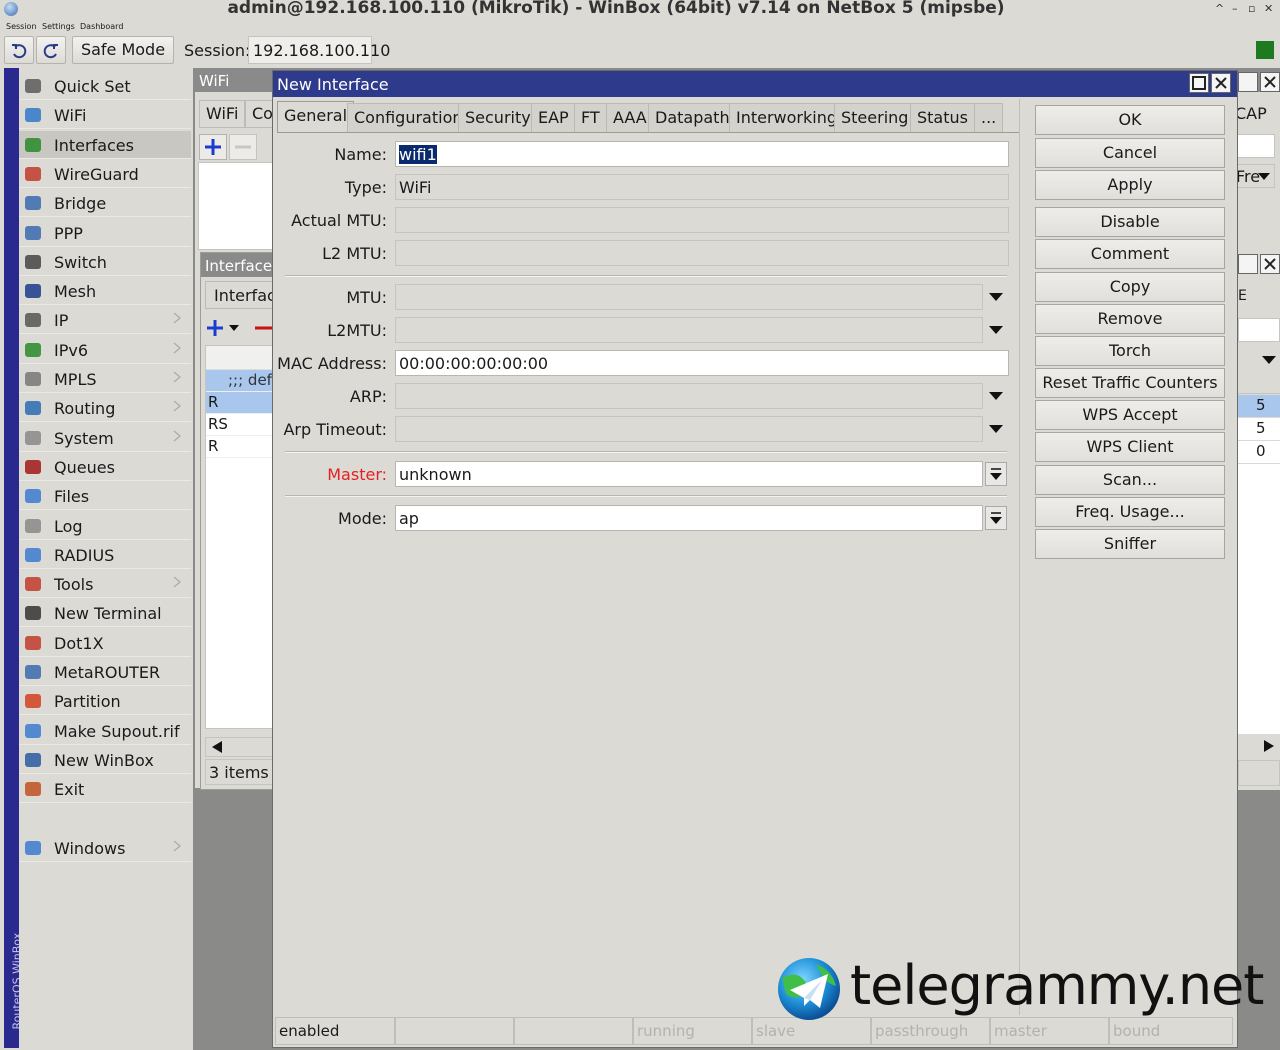  Describe the element at coordinates (630, 118) in the screenshot. I see `tab-aaa: AAA` at that location.